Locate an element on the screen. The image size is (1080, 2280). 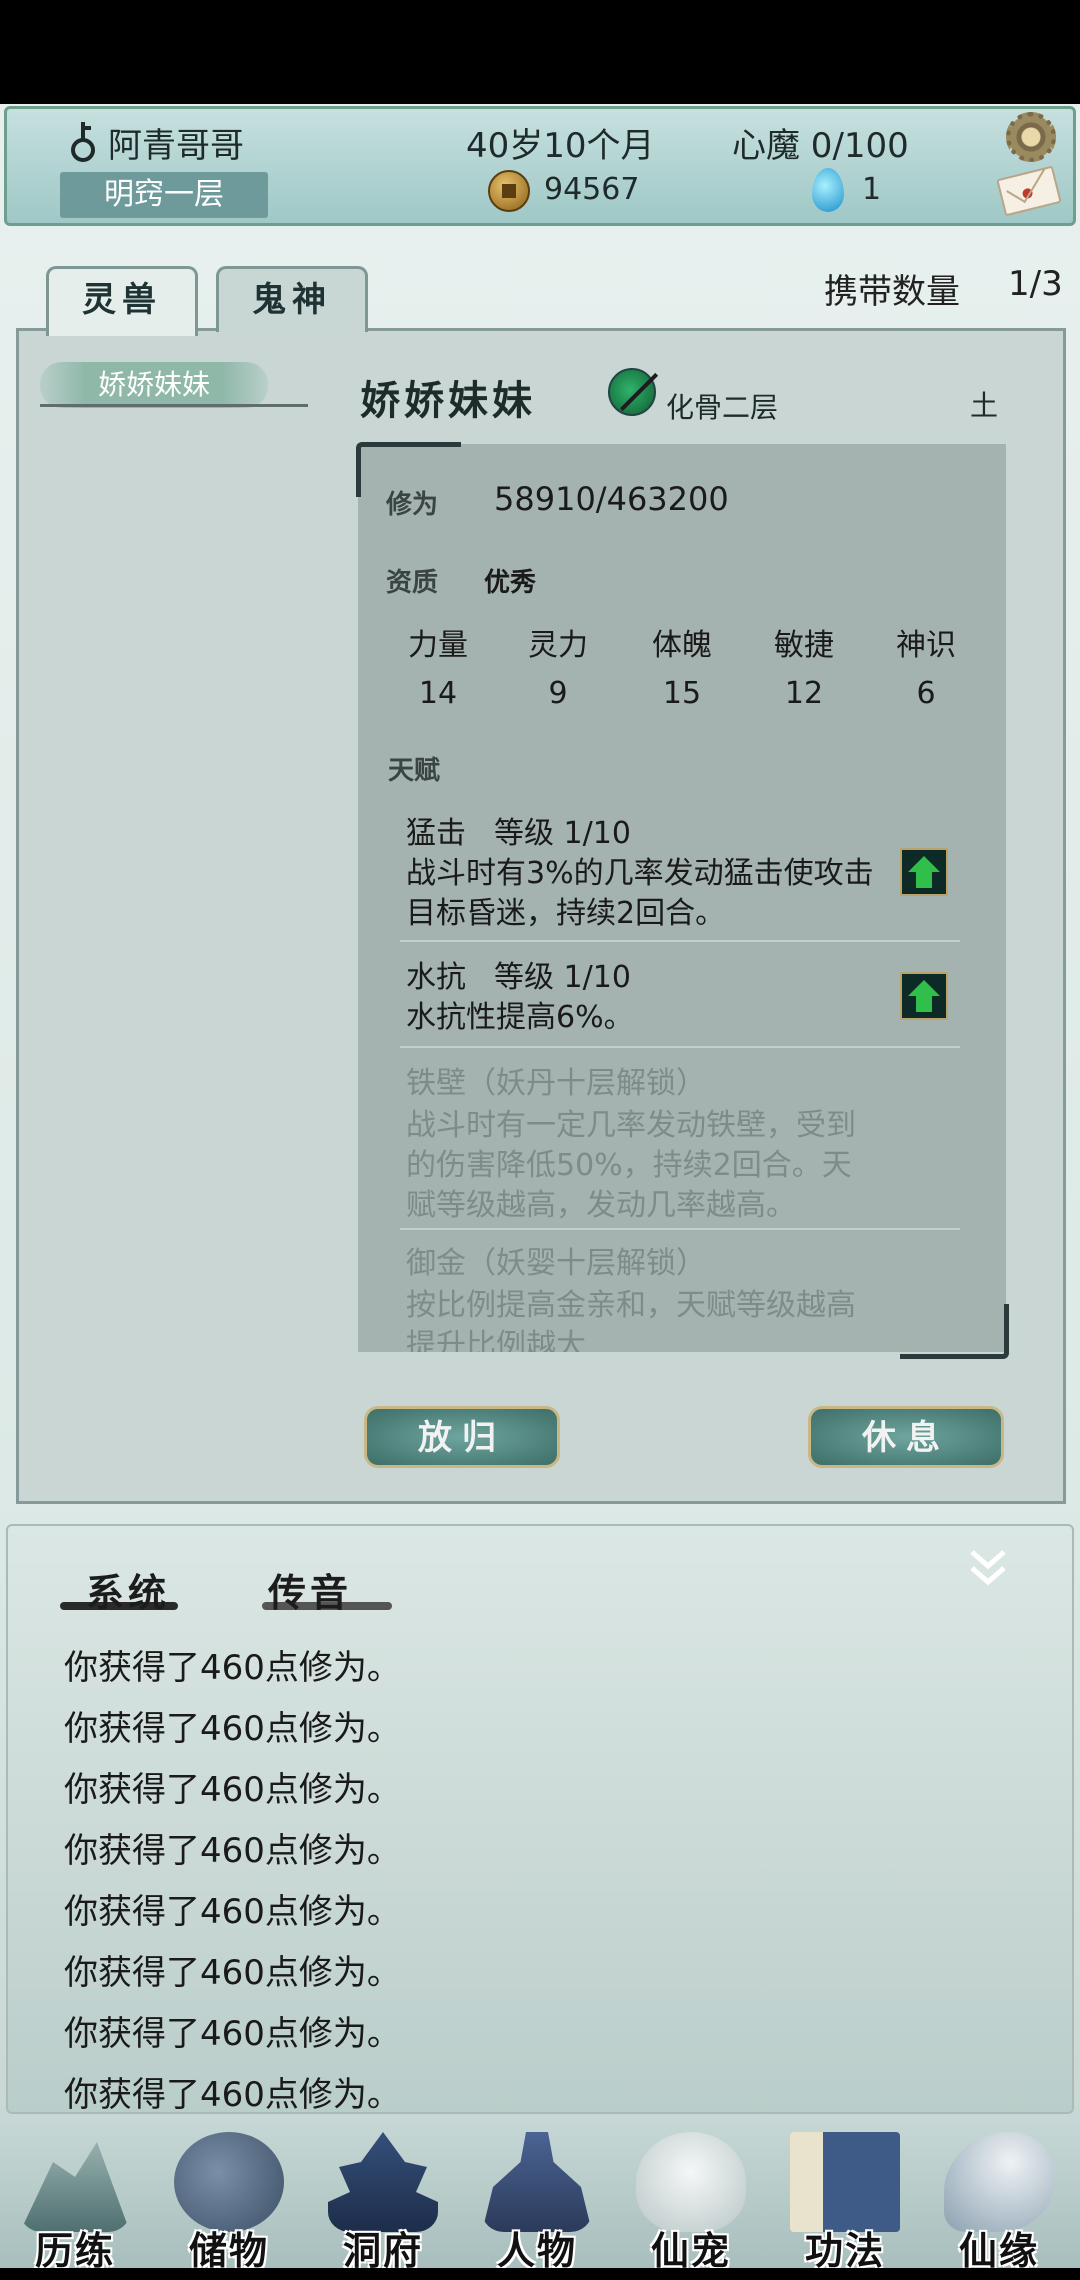
crane-icon is located at coordinates (999, 2182).